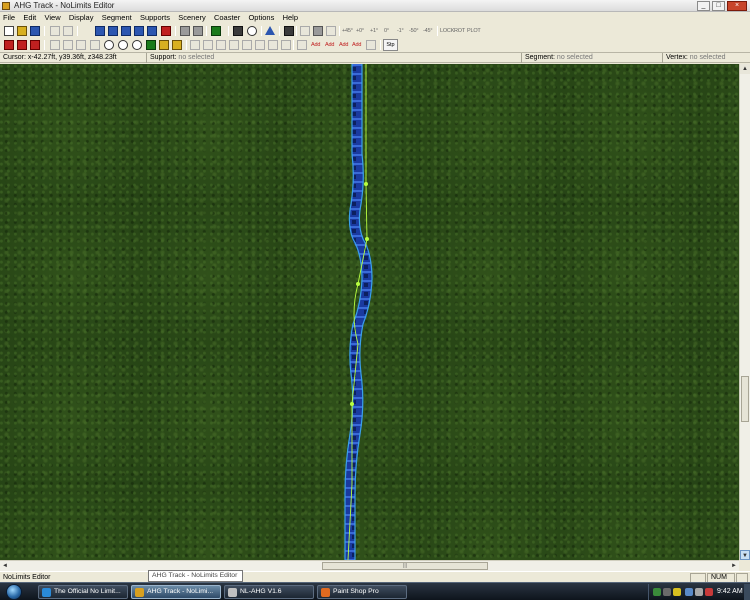 The height and width of the screenshot is (600, 750). I want to click on roll-minus45-button: -45°, so click(428, 31).